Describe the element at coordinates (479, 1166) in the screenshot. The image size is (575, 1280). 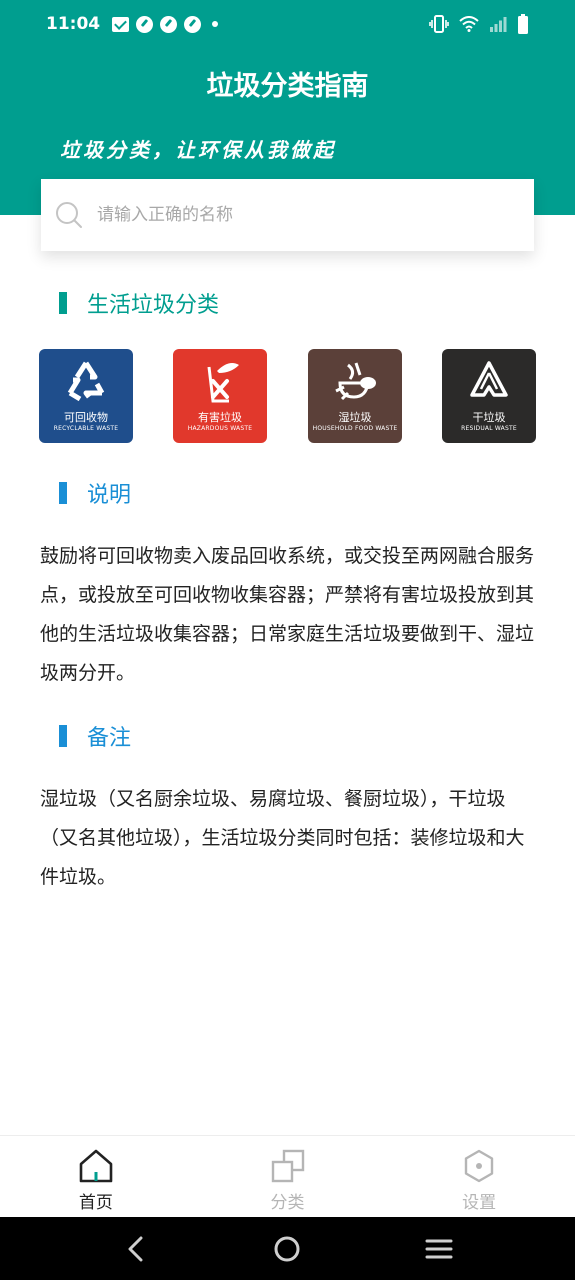
I see `settings-icon` at that location.